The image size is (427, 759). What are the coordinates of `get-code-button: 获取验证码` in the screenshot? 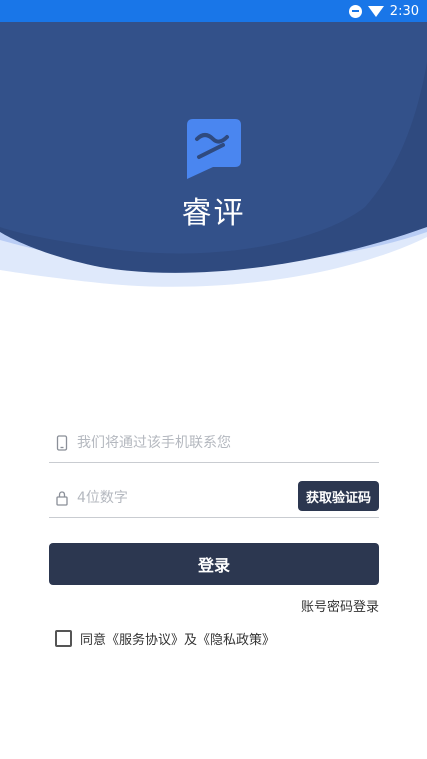 It's located at (338, 496).